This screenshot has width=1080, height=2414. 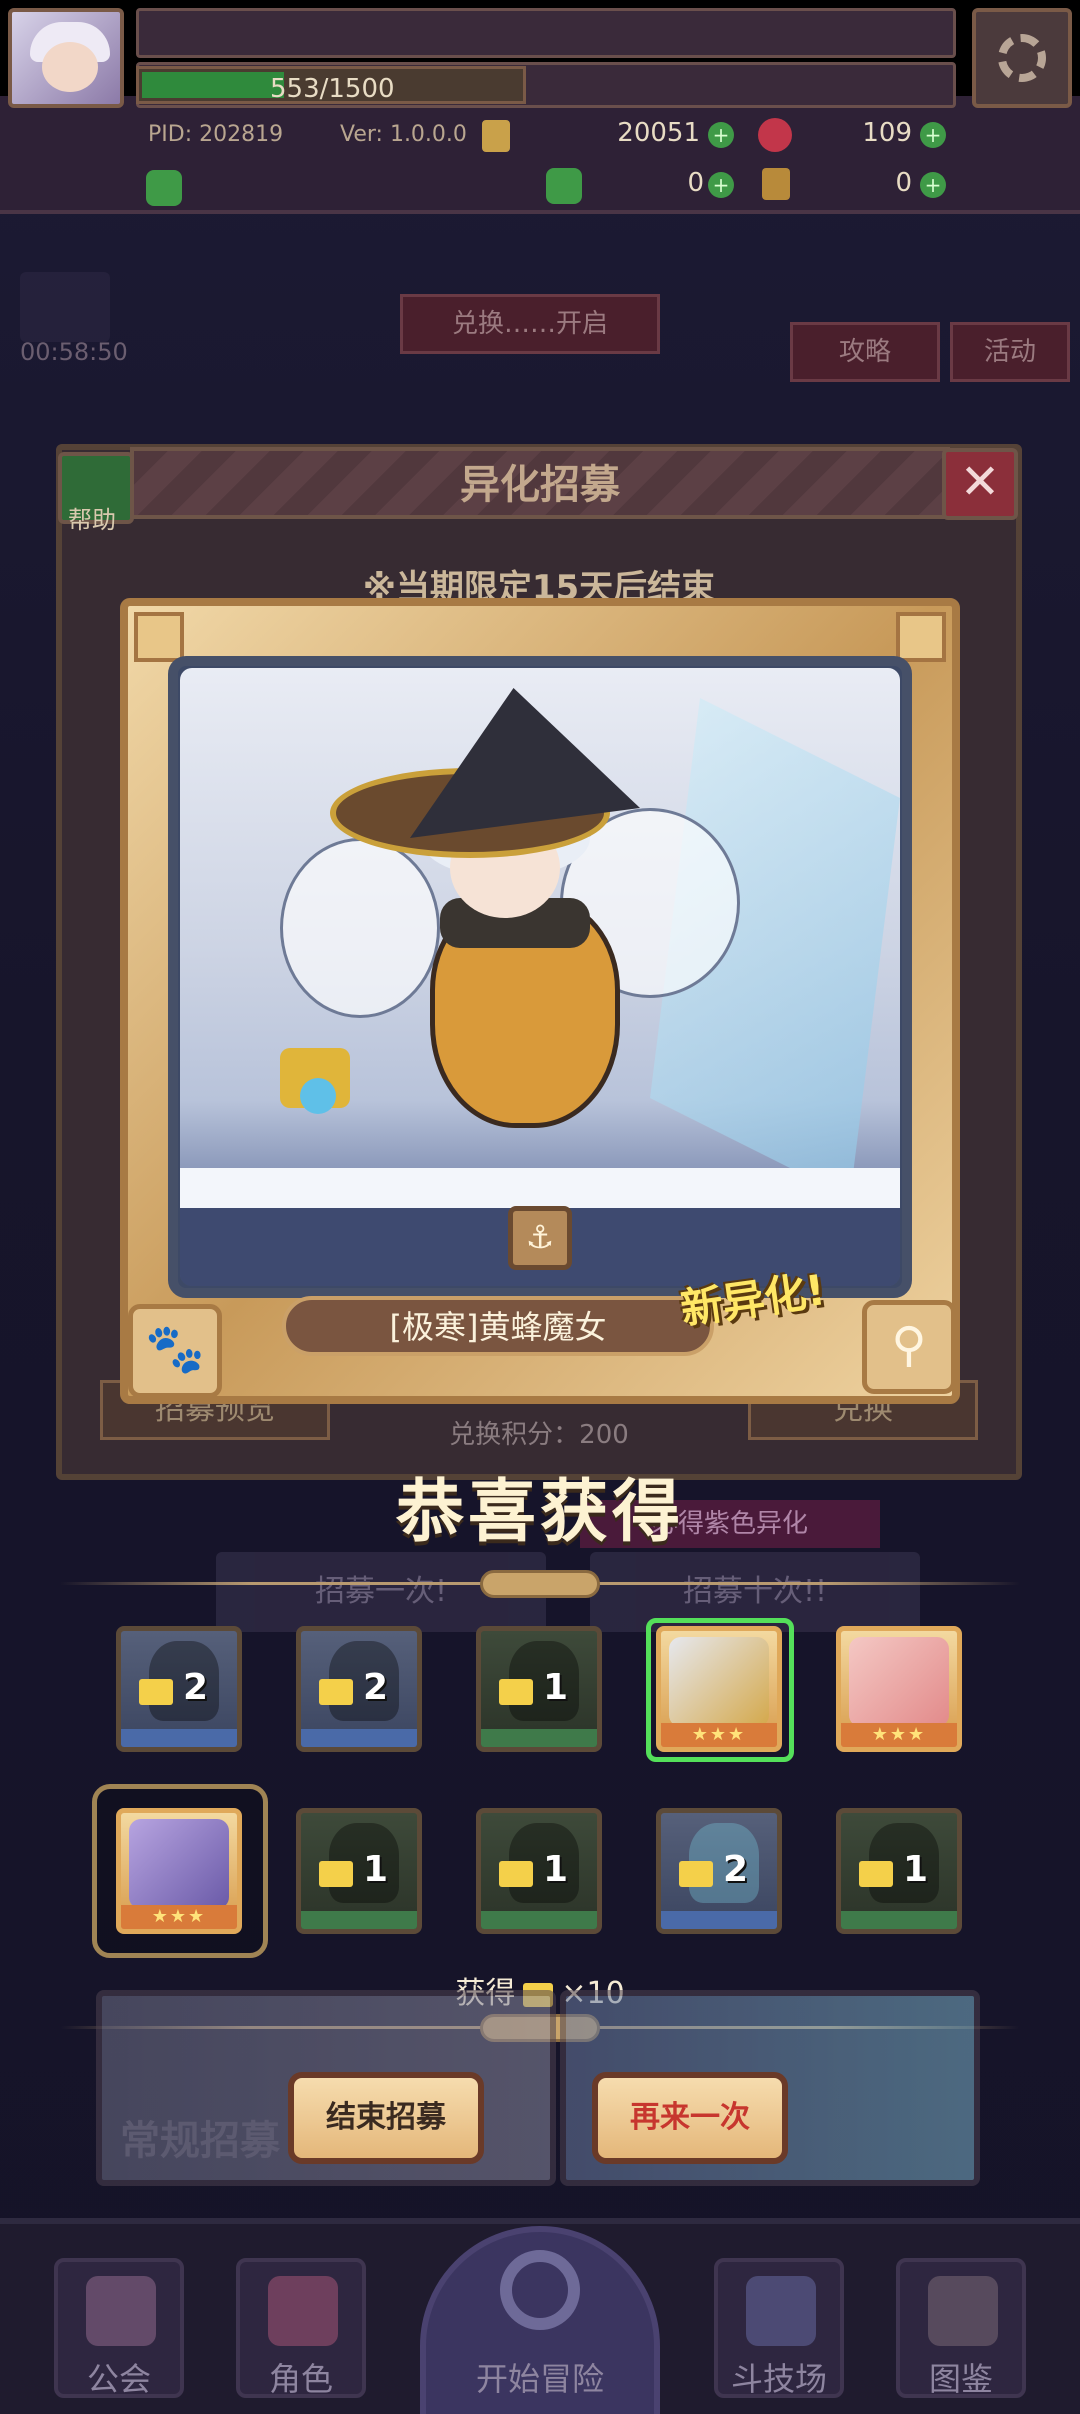 I want to click on window-title: 异化招募, so click(x=540, y=485).